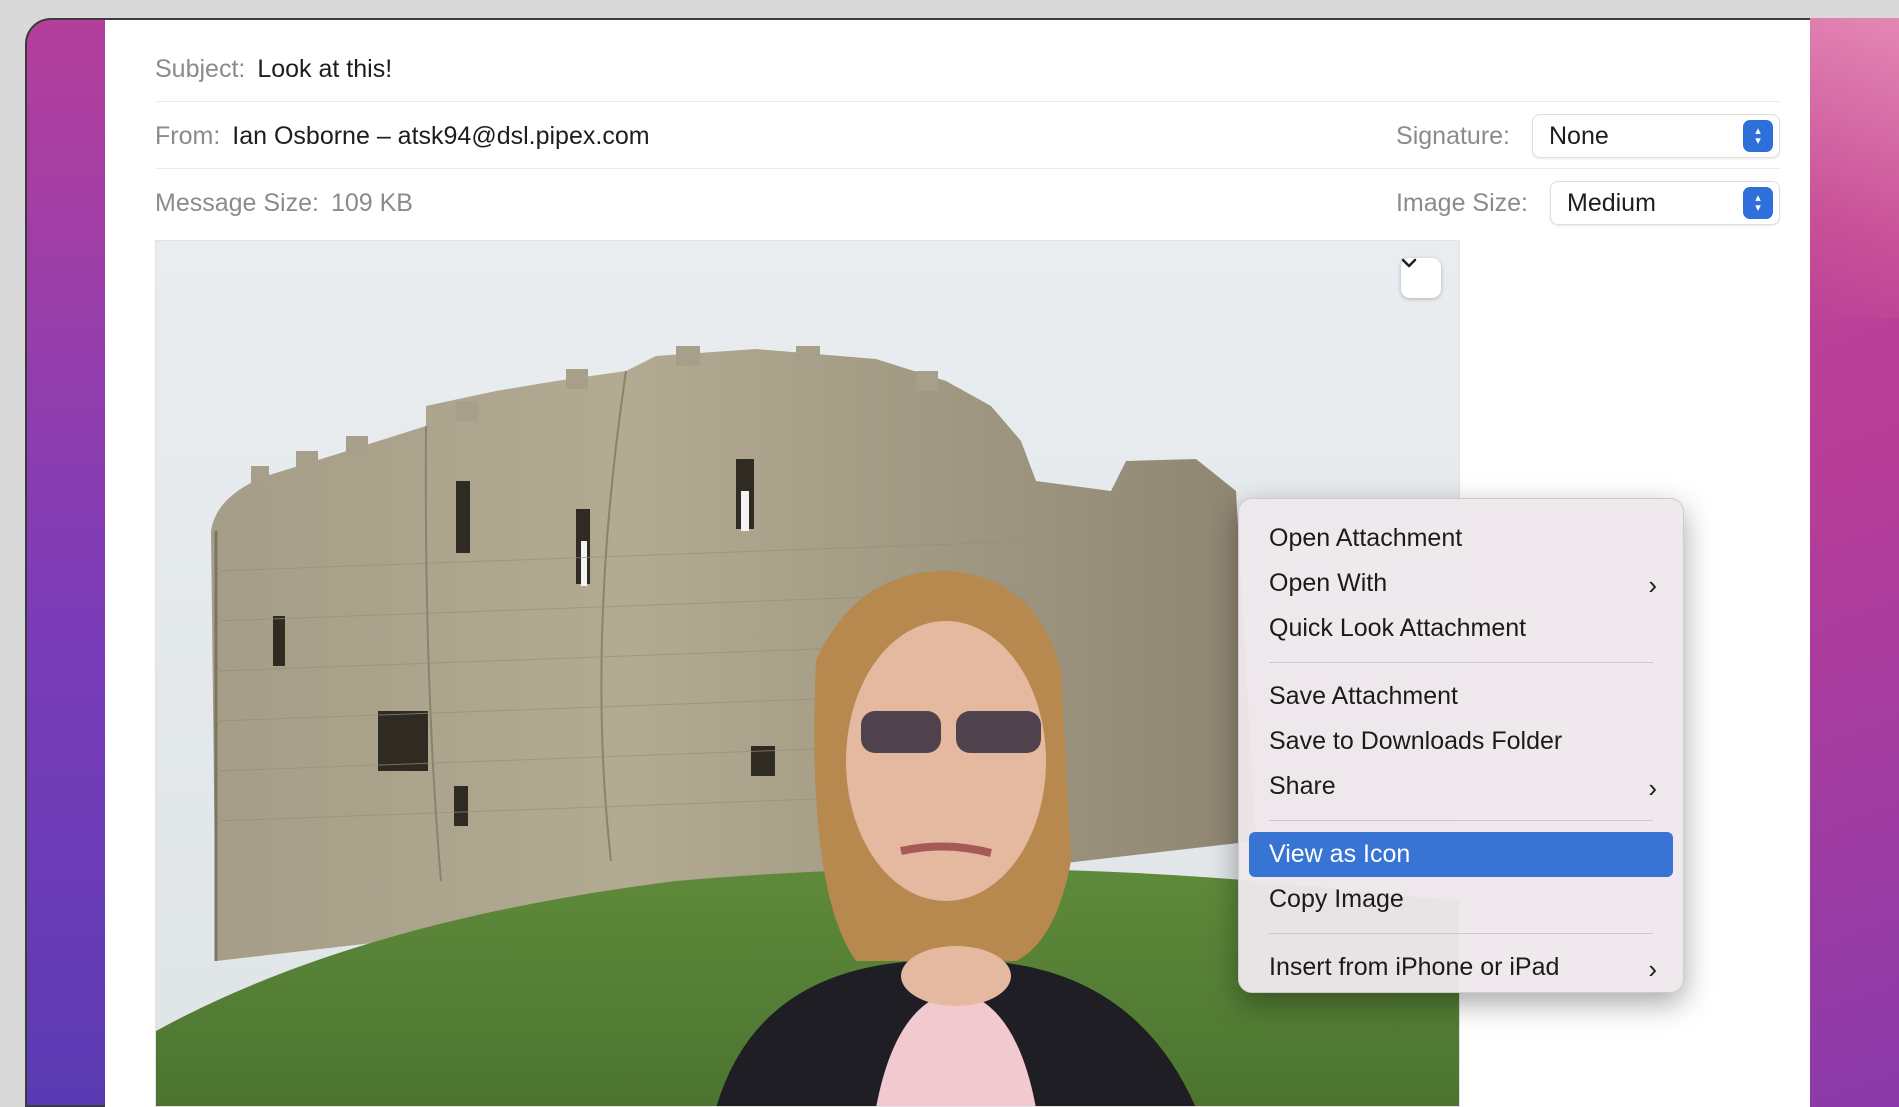  Describe the element at coordinates (1461, 628) in the screenshot. I see `menu-item-quick-look: Quick Look Attachment` at that location.